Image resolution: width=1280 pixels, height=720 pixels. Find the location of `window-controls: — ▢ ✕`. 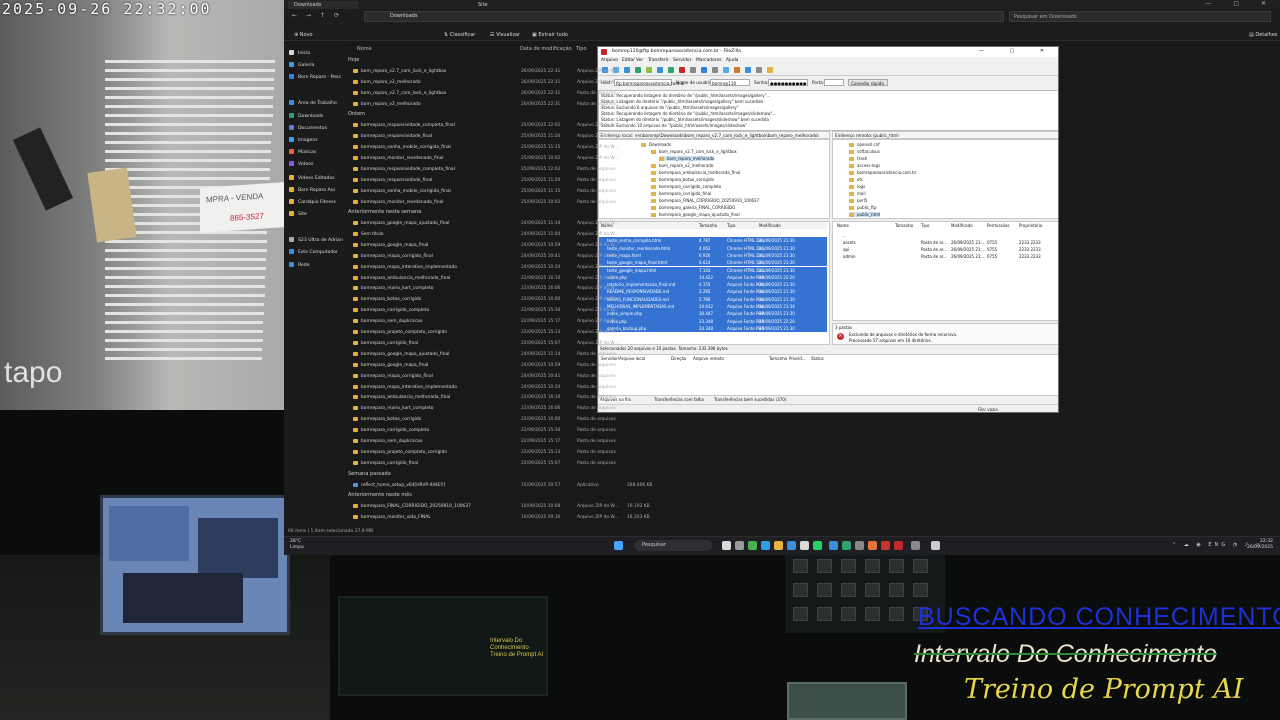

window-controls: — ▢ ✕ is located at coordinates (1240, 3).